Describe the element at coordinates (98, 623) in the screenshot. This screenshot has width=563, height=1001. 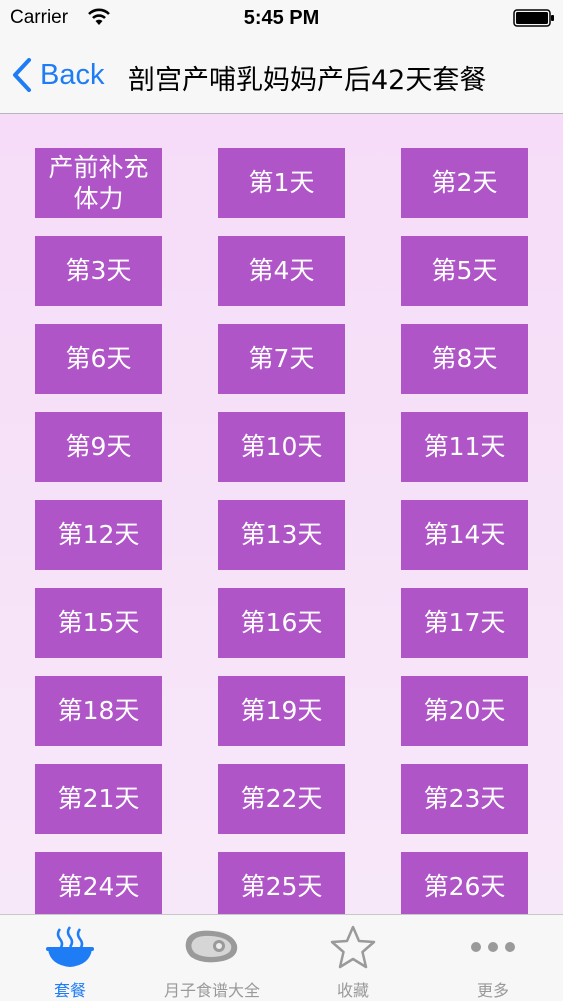
I see `day-tile: 第15天` at that location.